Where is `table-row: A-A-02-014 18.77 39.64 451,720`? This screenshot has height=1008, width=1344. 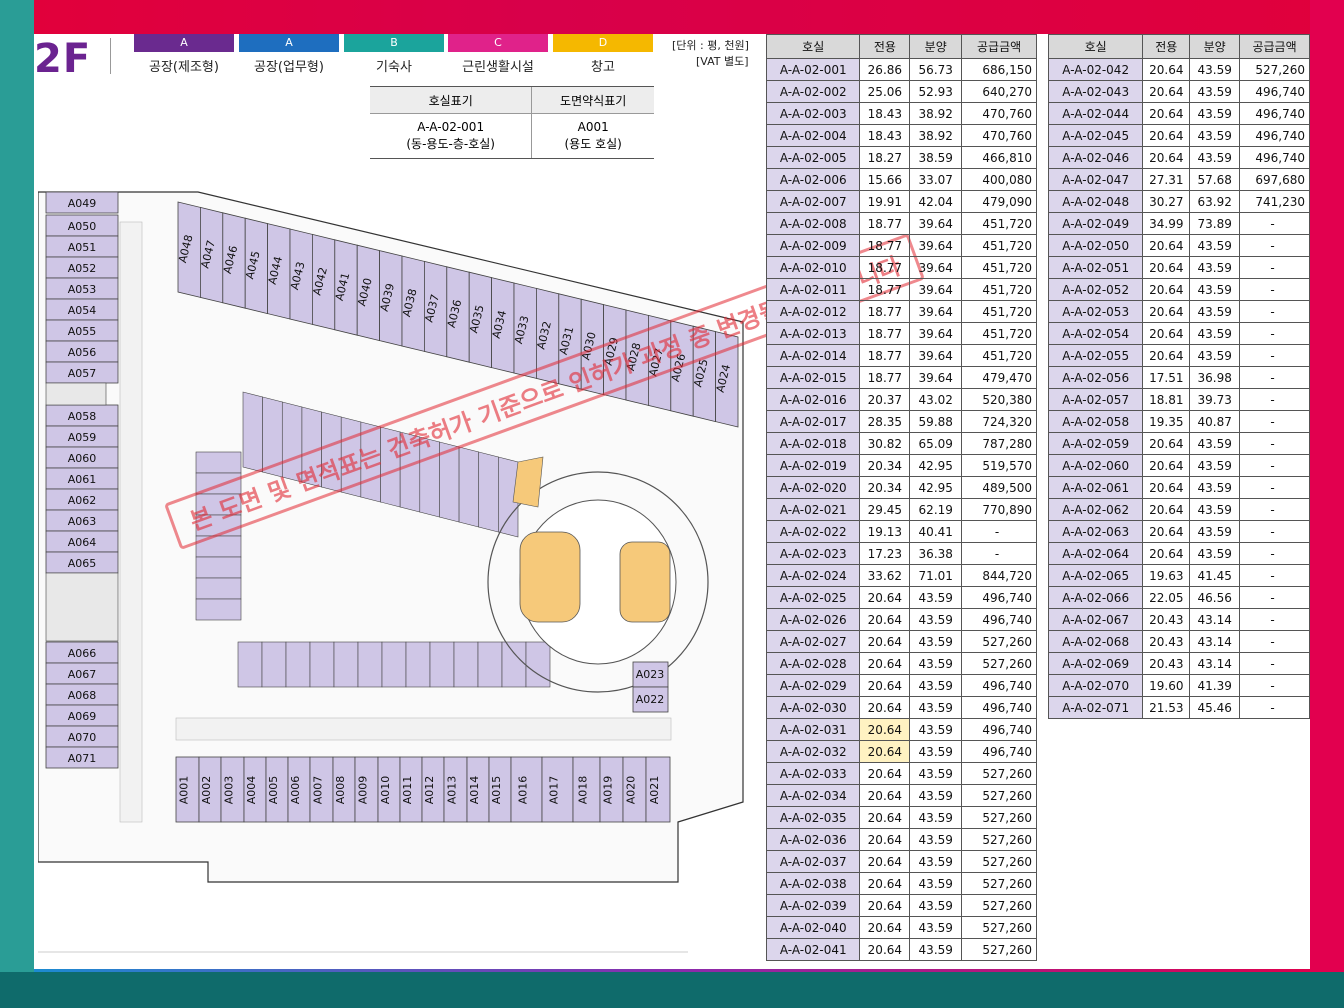 table-row: A-A-02-014 18.77 39.64 451,720 is located at coordinates (901, 355).